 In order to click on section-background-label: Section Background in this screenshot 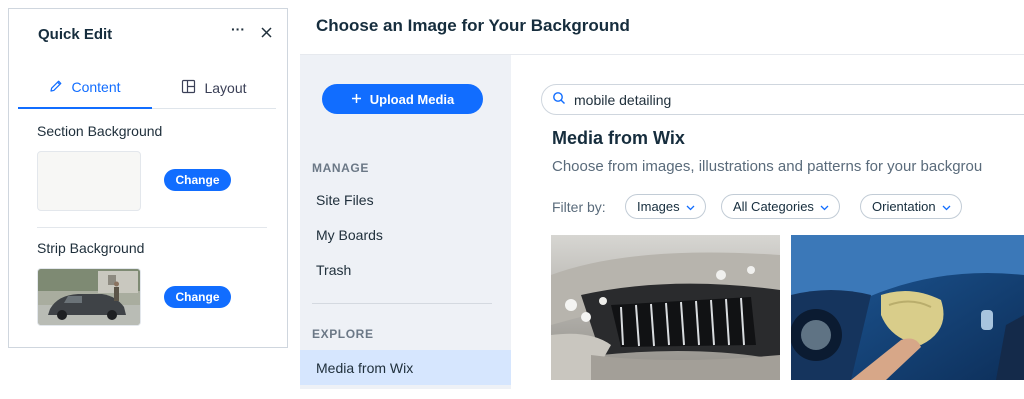, I will do `click(100, 131)`.